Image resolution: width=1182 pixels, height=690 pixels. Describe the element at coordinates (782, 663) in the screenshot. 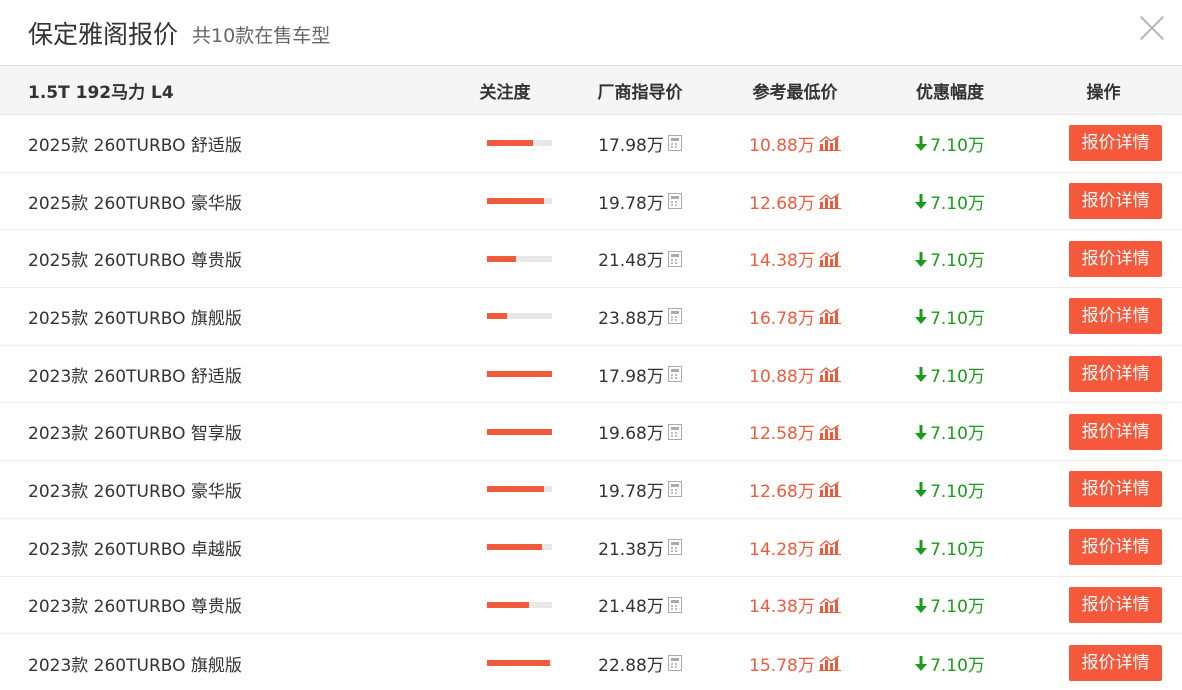

I see `lowest-price-value: 15.78万` at that location.